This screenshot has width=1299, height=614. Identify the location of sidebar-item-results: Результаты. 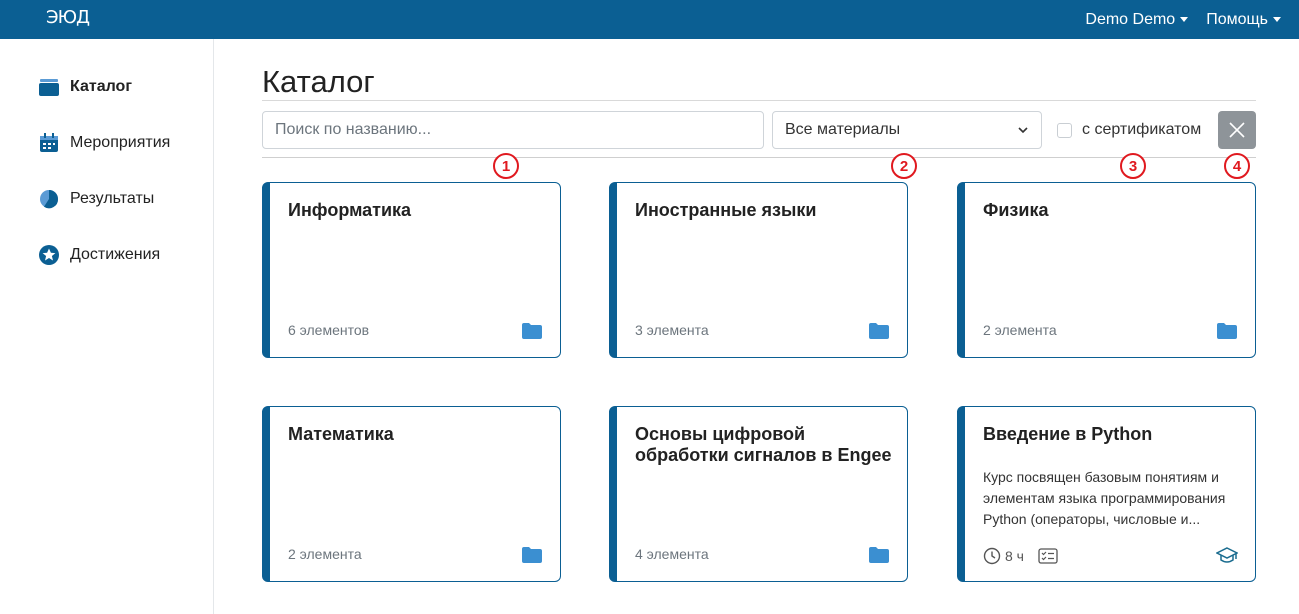
(96, 199).